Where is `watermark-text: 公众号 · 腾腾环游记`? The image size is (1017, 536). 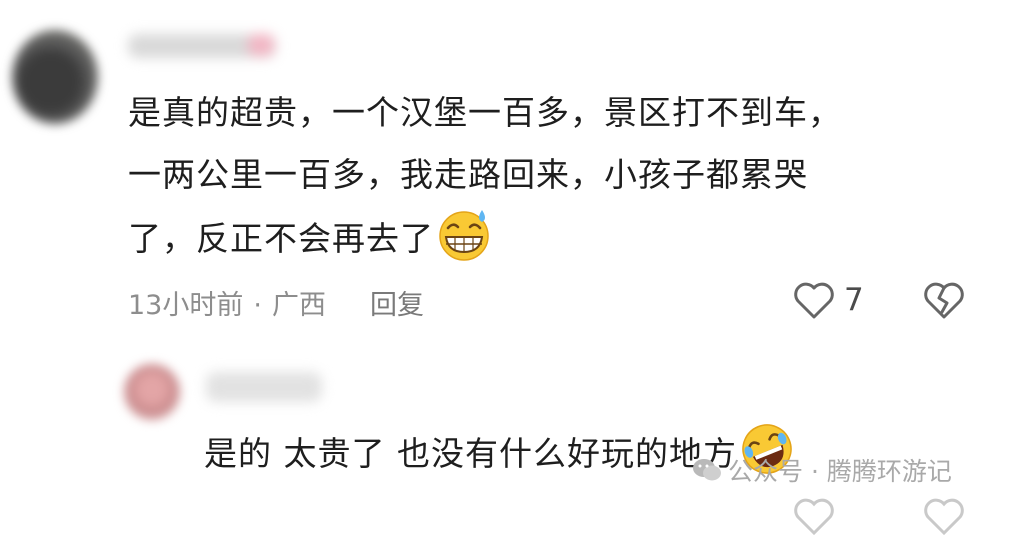 watermark-text: 公众号 · 腾腾环游记 is located at coordinates (840, 471).